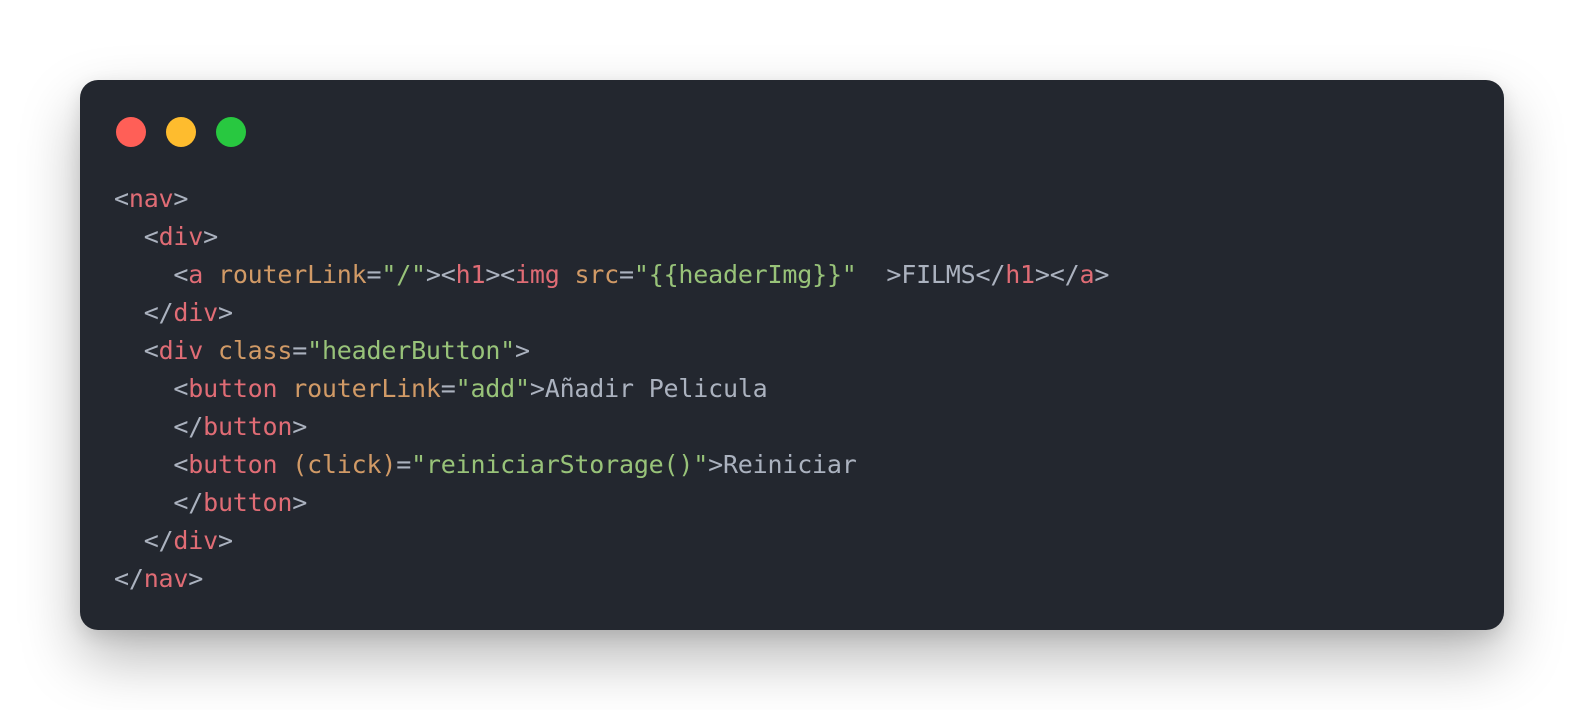 This screenshot has height=710, width=1584. I want to click on code-token-text-content: Reiniciar, so click(789, 464).